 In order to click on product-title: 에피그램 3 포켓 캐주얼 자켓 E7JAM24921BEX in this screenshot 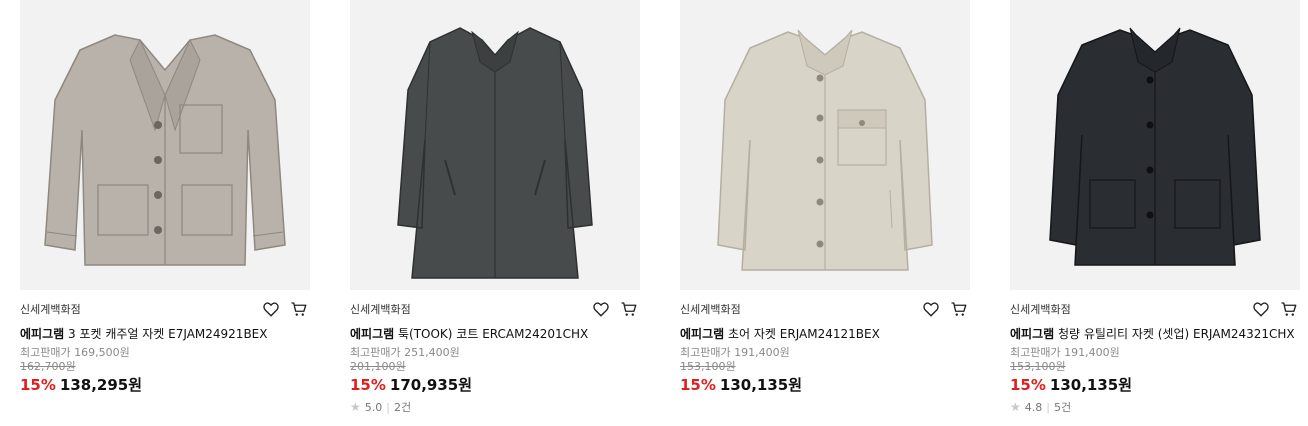, I will do `click(165, 334)`.